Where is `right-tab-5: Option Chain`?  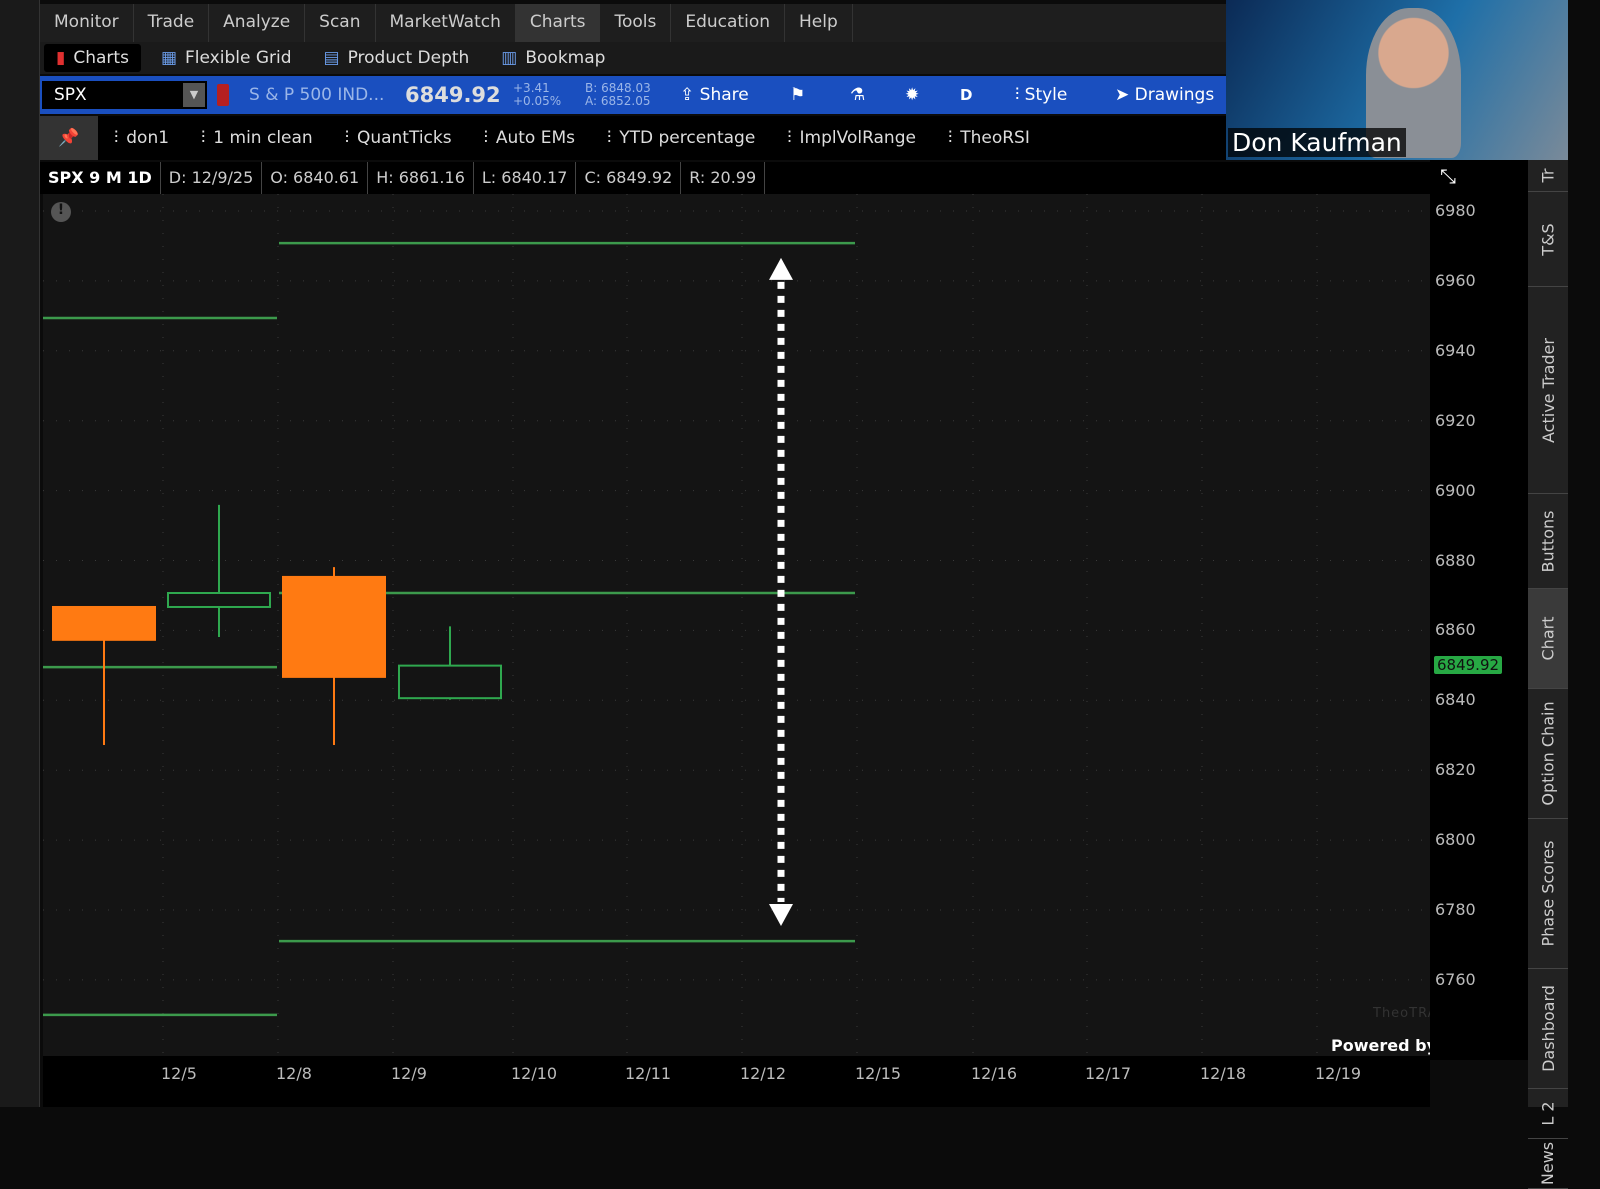
right-tab-5: Option Chain is located at coordinates (1548, 754).